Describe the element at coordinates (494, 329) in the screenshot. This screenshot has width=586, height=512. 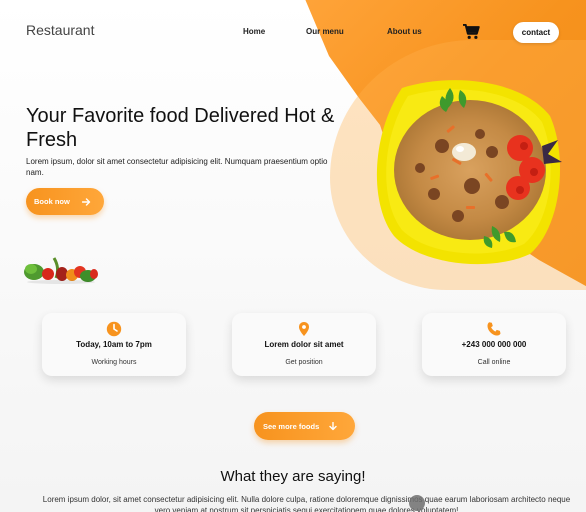
I see `phone-icon` at that location.